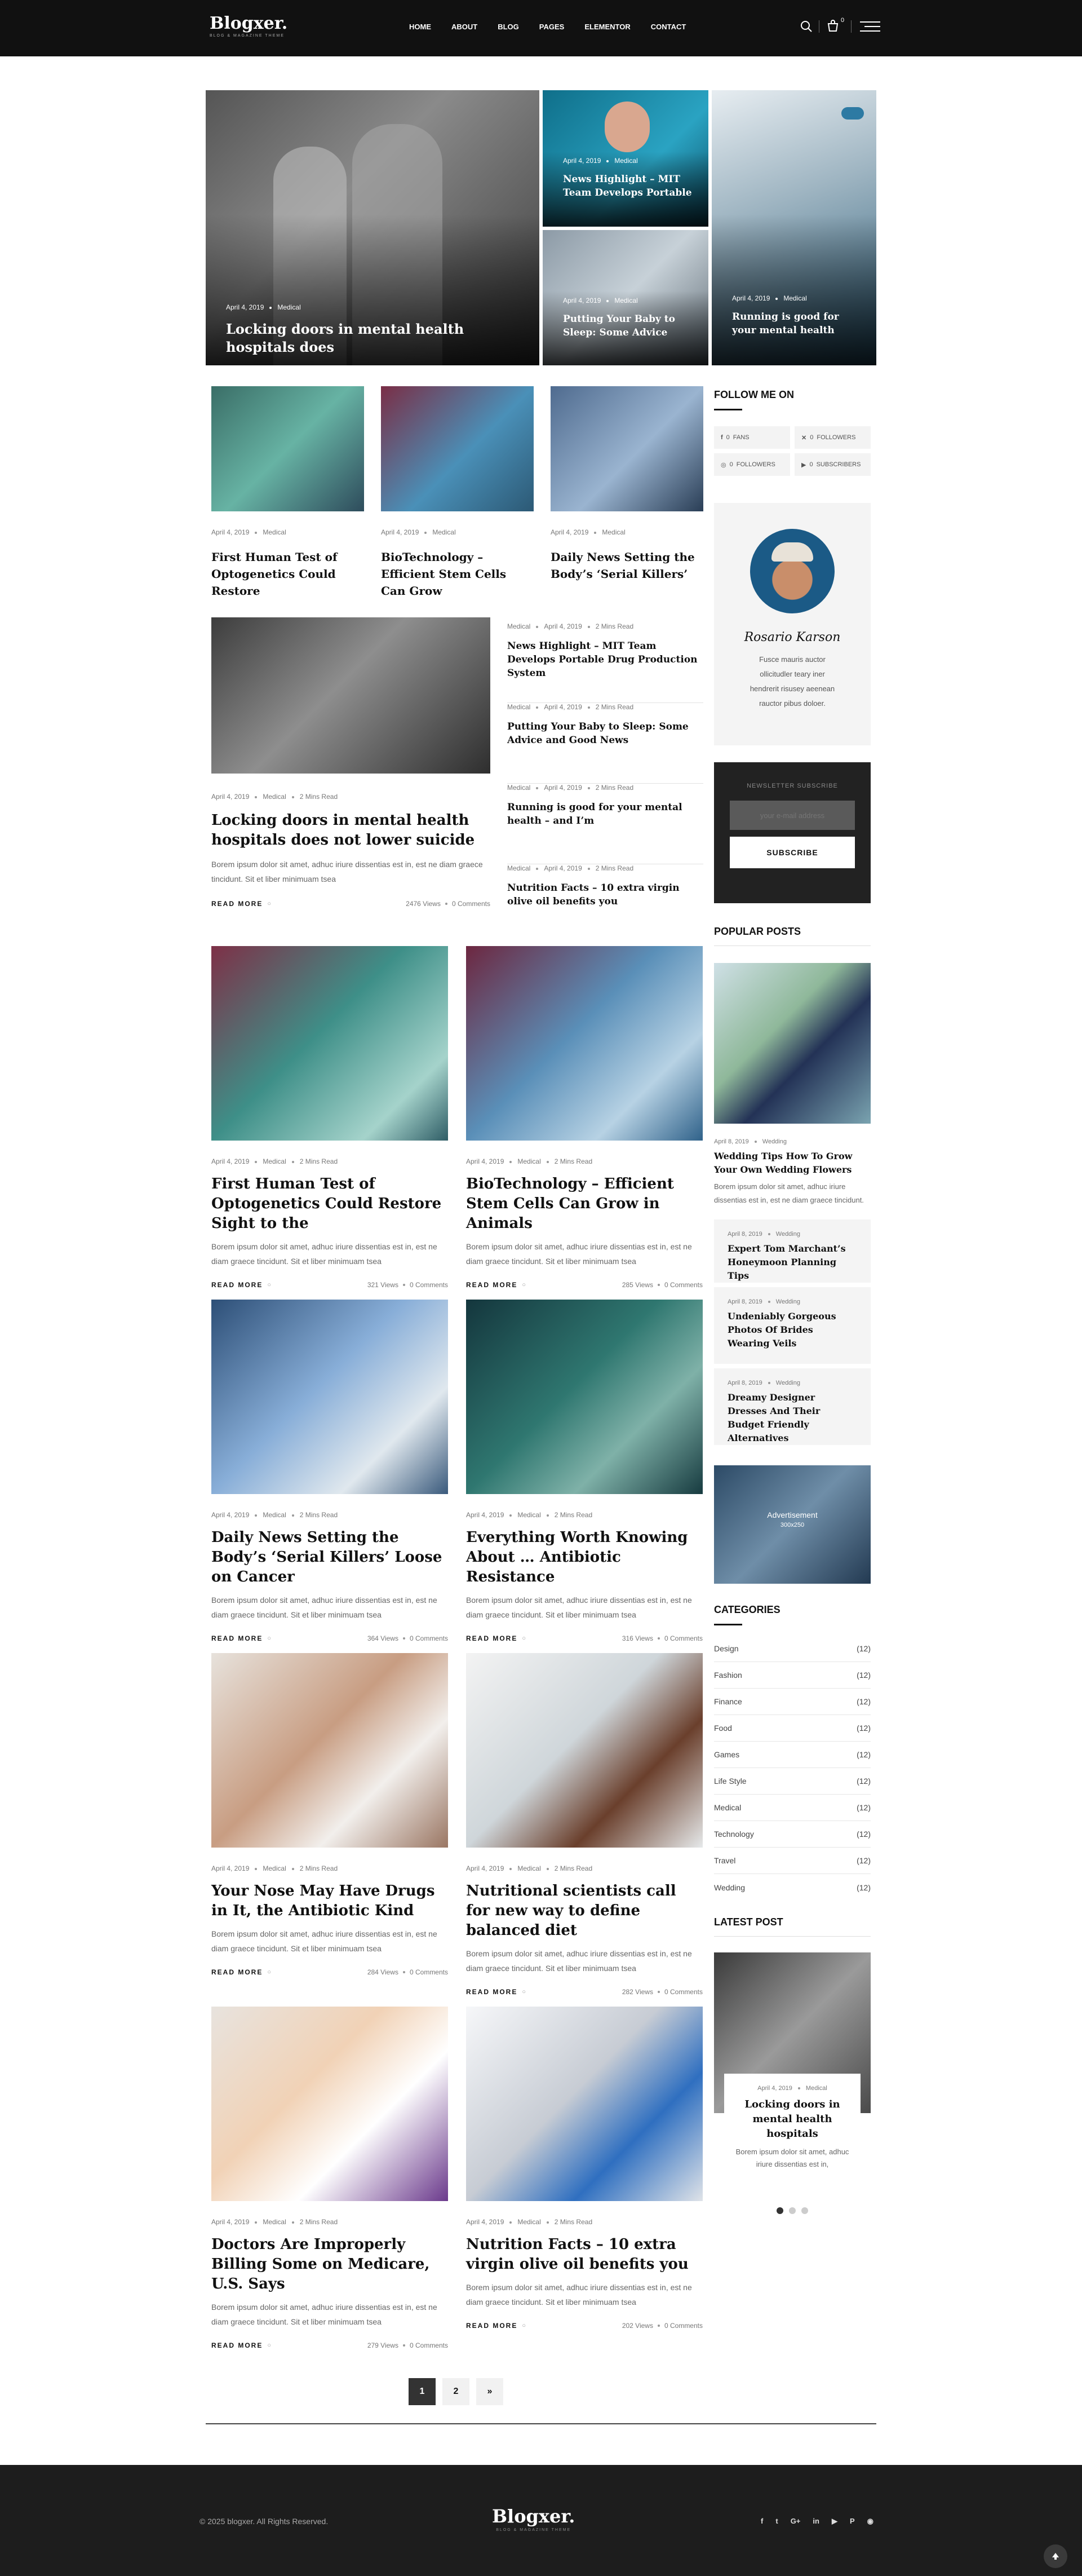 This screenshot has width=1082, height=2576. Describe the element at coordinates (456, 2391) in the screenshot. I see `page-2: 2` at that location.